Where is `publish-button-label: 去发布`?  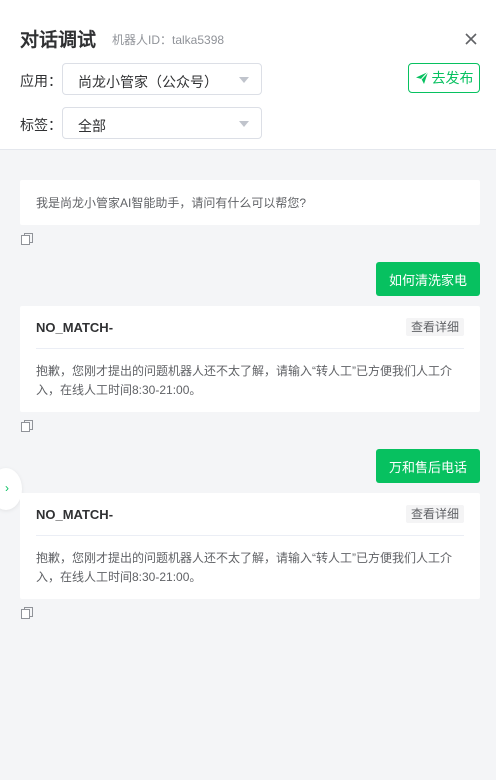 publish-button-label: 去发布 is located at coordinates (452, 78).